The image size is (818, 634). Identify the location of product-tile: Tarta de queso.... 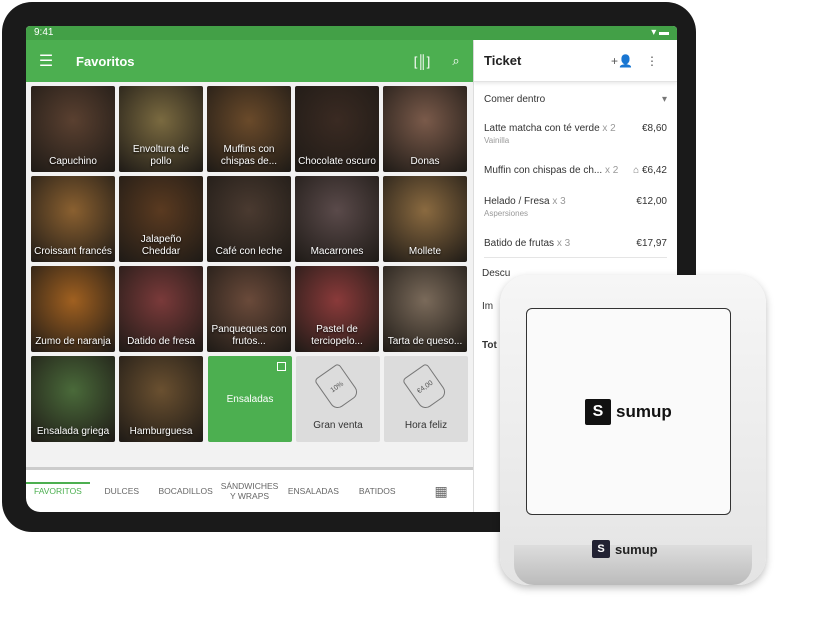
(425, 309).